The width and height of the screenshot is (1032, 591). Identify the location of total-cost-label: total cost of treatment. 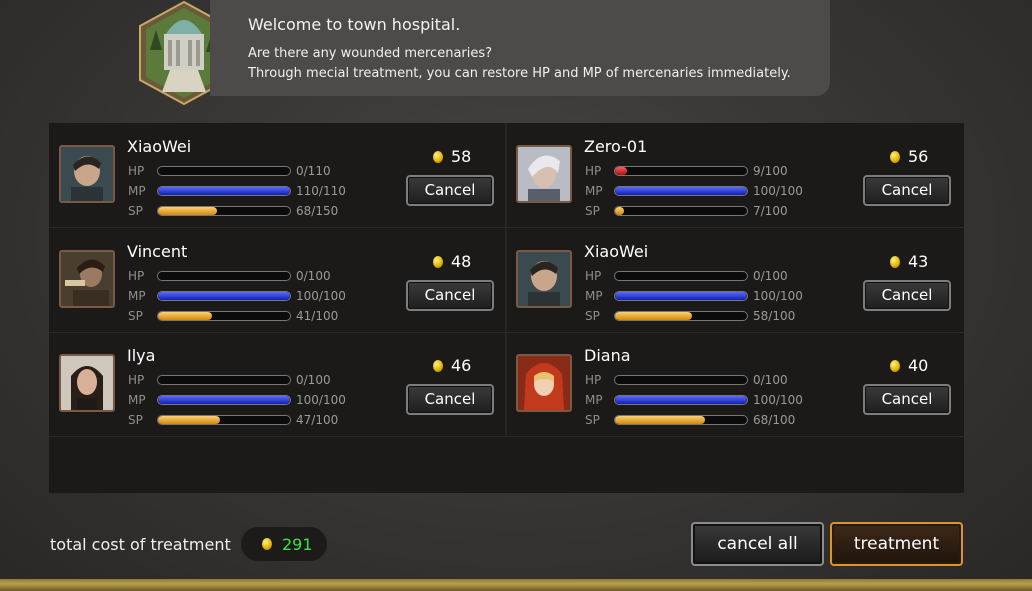
(140, 544).